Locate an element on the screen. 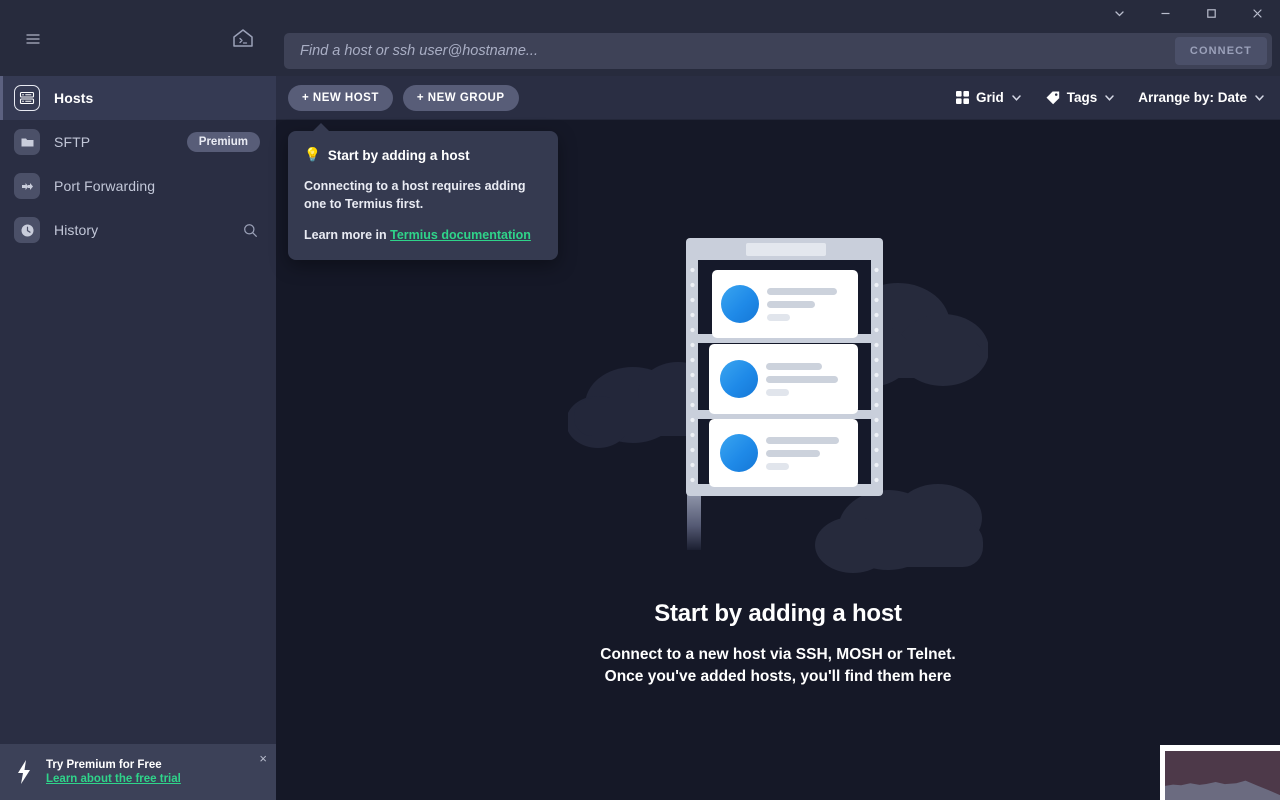 The width and height of the screenshot is (1280, 800). new-host-button: + NEW HOST is located at coordinates (340, 97).